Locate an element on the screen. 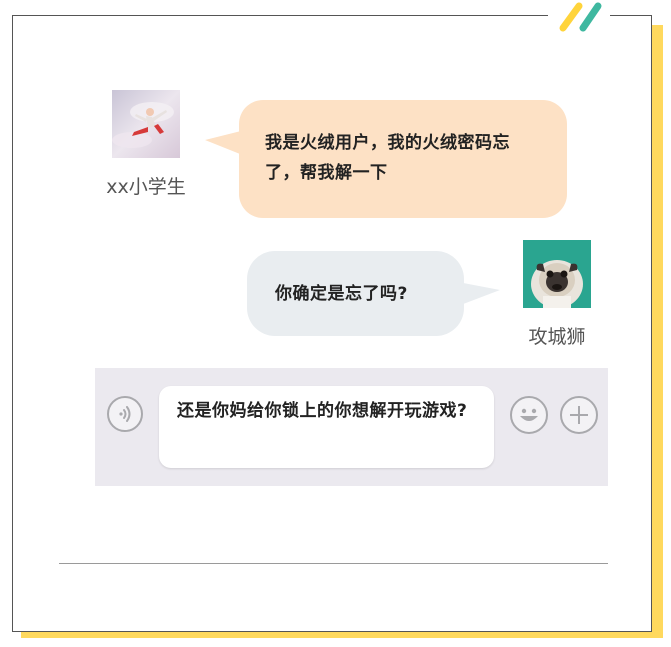 The width and height of the screenshot is (671, 647). user-name: xx小学生 is located at coordinates (146, 187).